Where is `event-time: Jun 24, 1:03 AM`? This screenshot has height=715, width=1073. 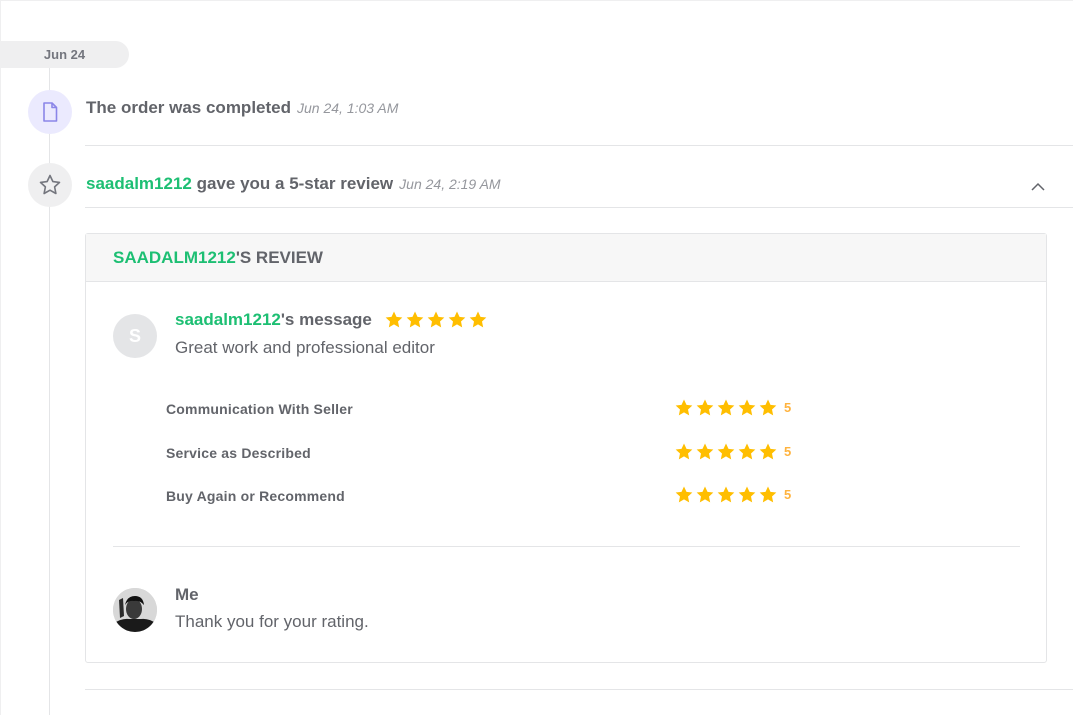
event-time: Jun 24, 1:03 AM is located at coordinates (348, 108).